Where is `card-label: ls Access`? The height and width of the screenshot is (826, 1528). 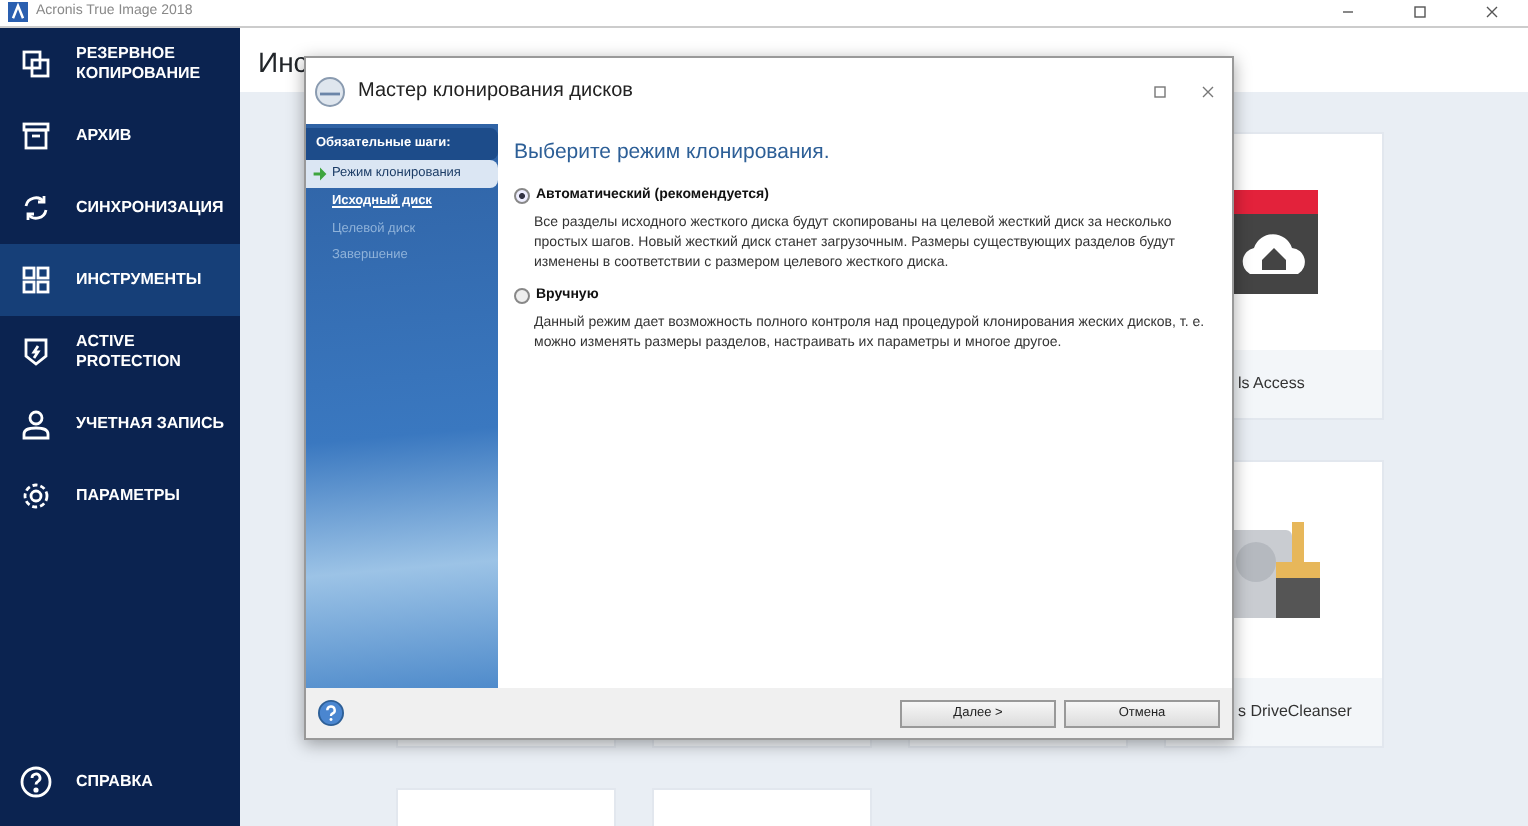 card-label: ls Access is located at coordinates (1271, 383).